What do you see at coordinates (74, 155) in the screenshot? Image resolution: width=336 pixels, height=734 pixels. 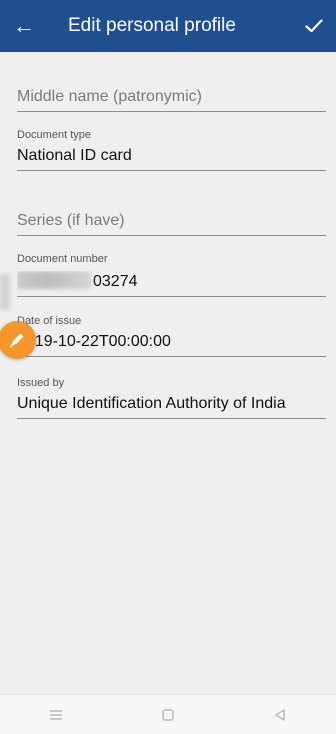 I see `document-type-value: National ID card` at bounding box center [74, 155].